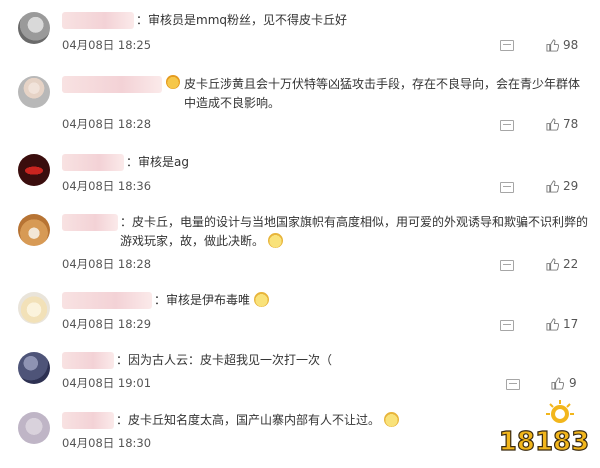  I want to click on logo-text: 18183, so click(544, 442).